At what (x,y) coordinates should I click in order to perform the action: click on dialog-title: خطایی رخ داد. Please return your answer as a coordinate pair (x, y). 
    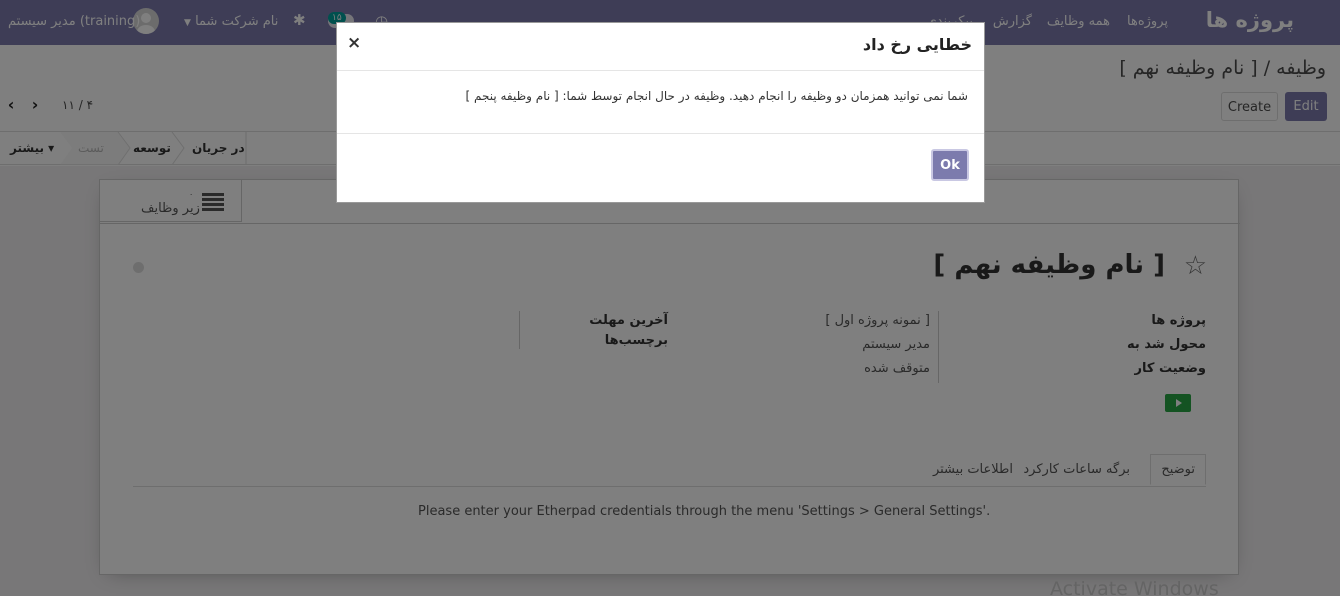
    Looking at the image, I should click on (917, 44).